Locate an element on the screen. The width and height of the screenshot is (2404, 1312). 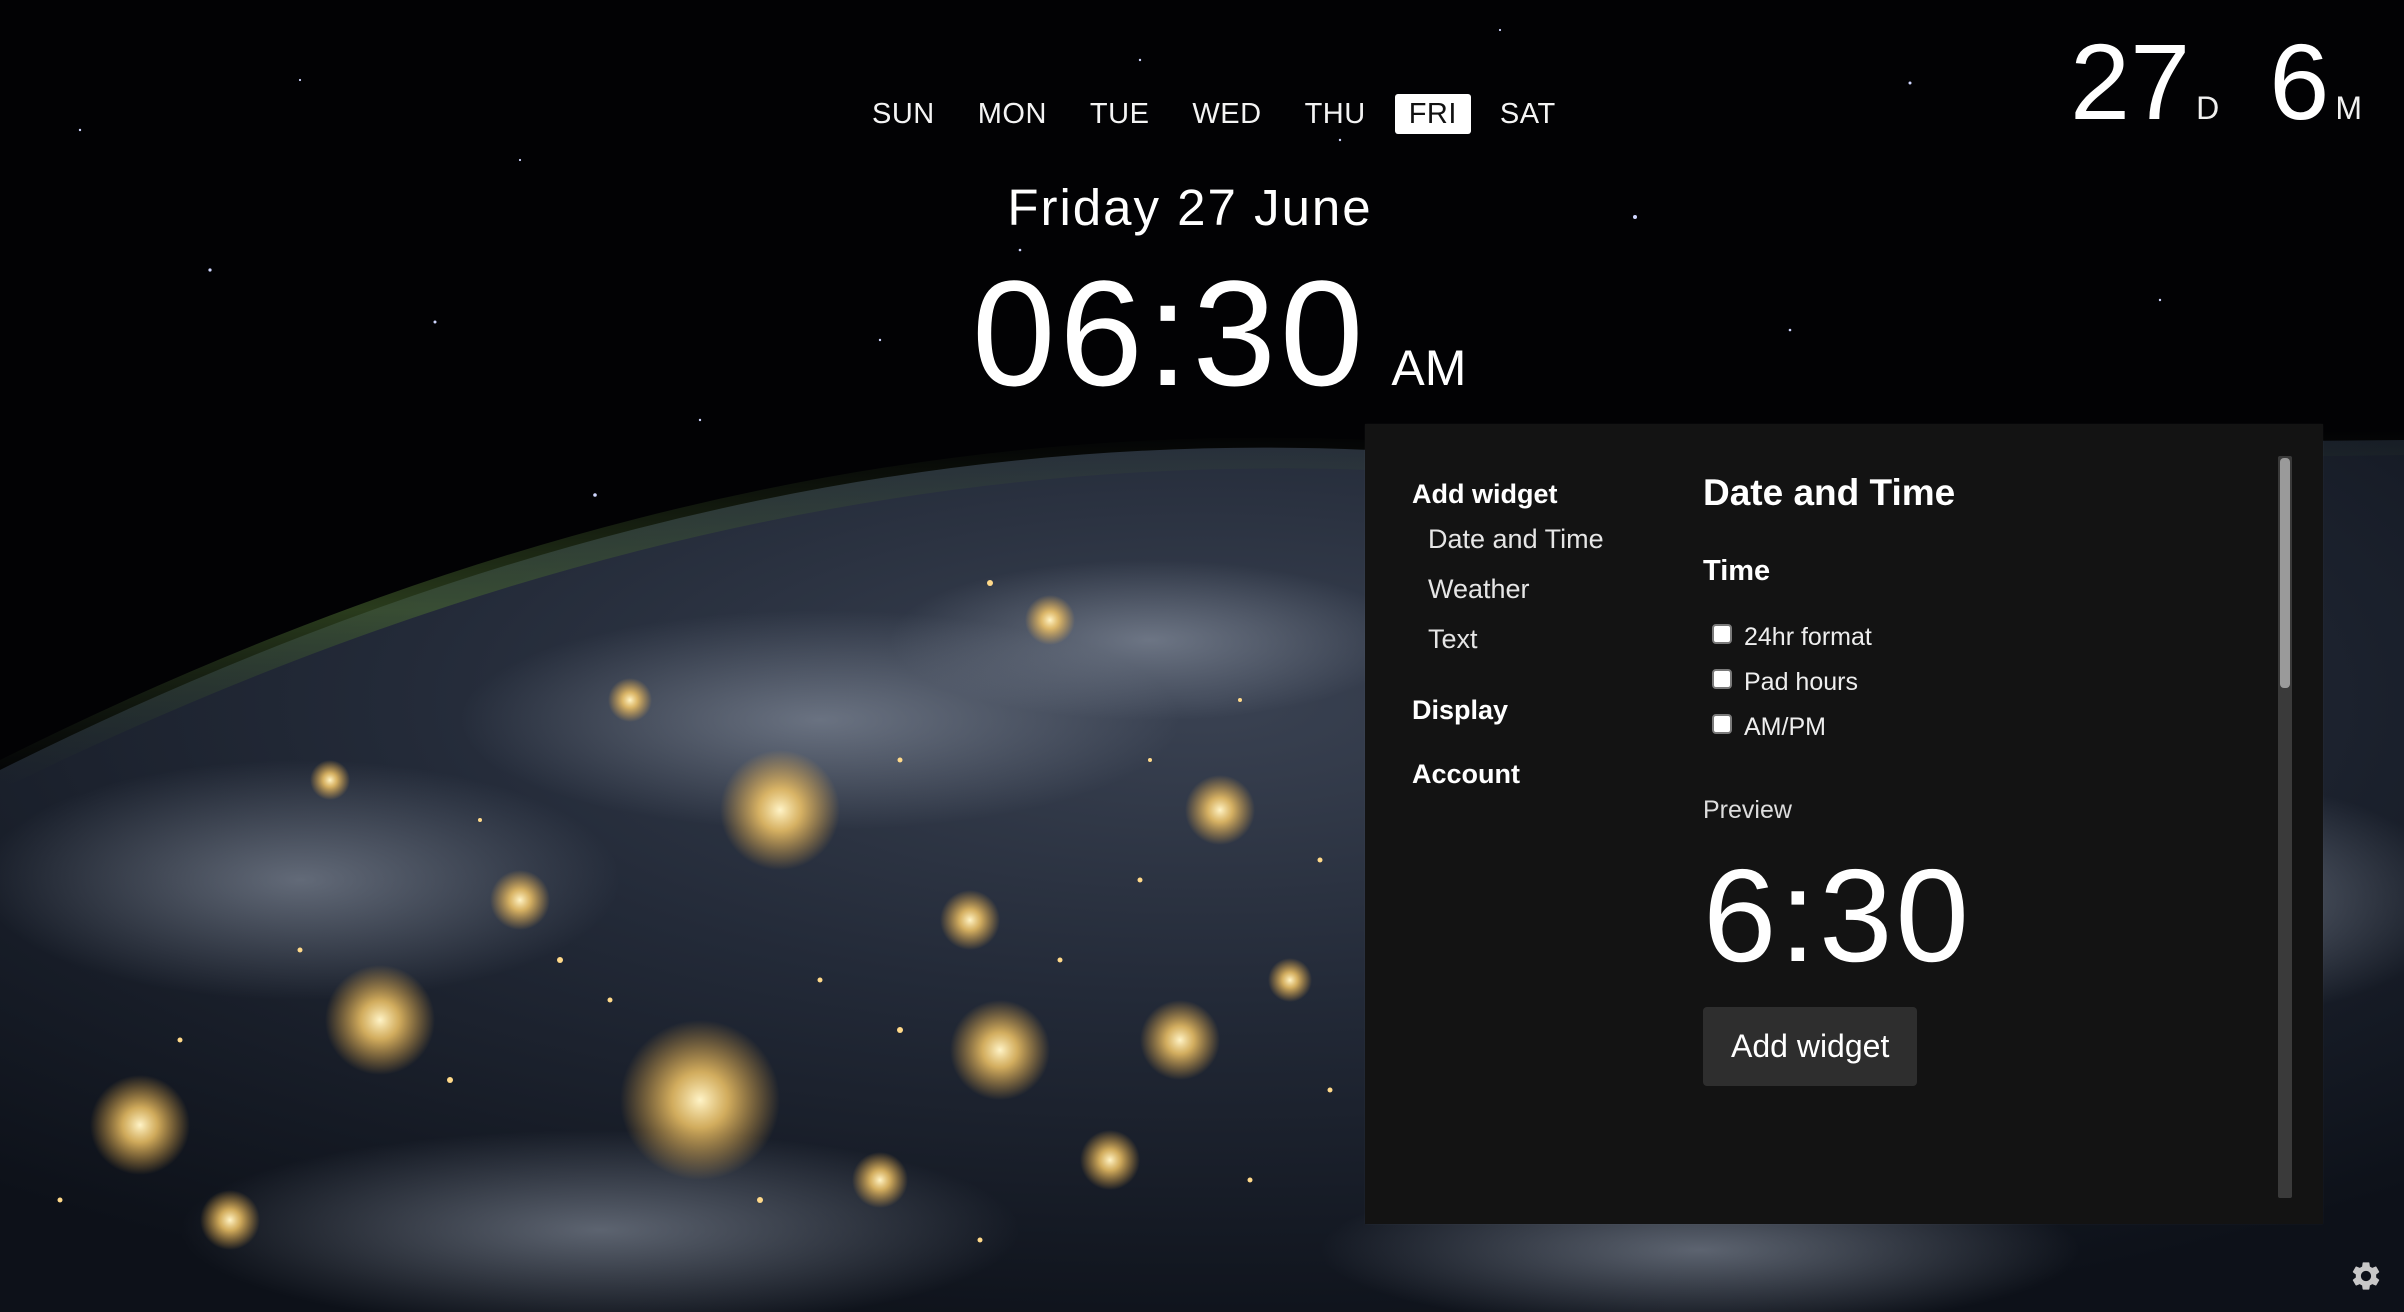
day-tue: TUE is located at coordinates (1120, 114).